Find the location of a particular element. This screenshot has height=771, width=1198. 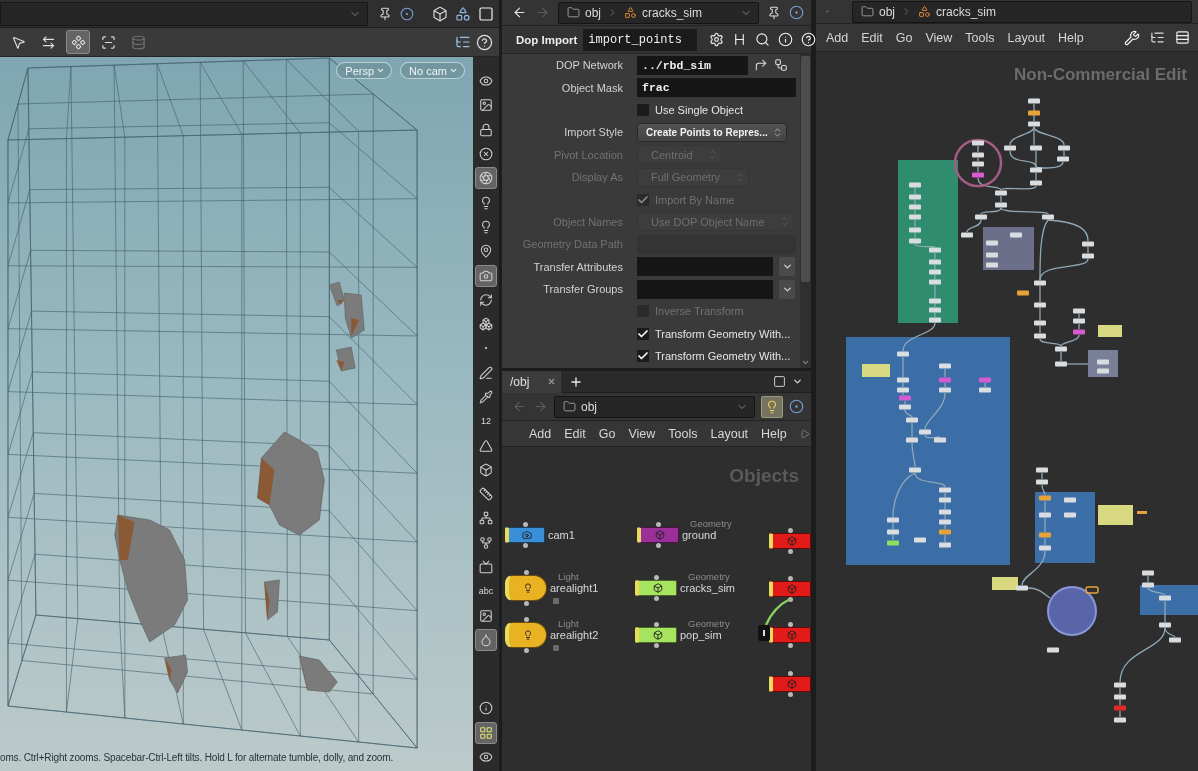

workflow-icon is located at coordinates (781, 65).